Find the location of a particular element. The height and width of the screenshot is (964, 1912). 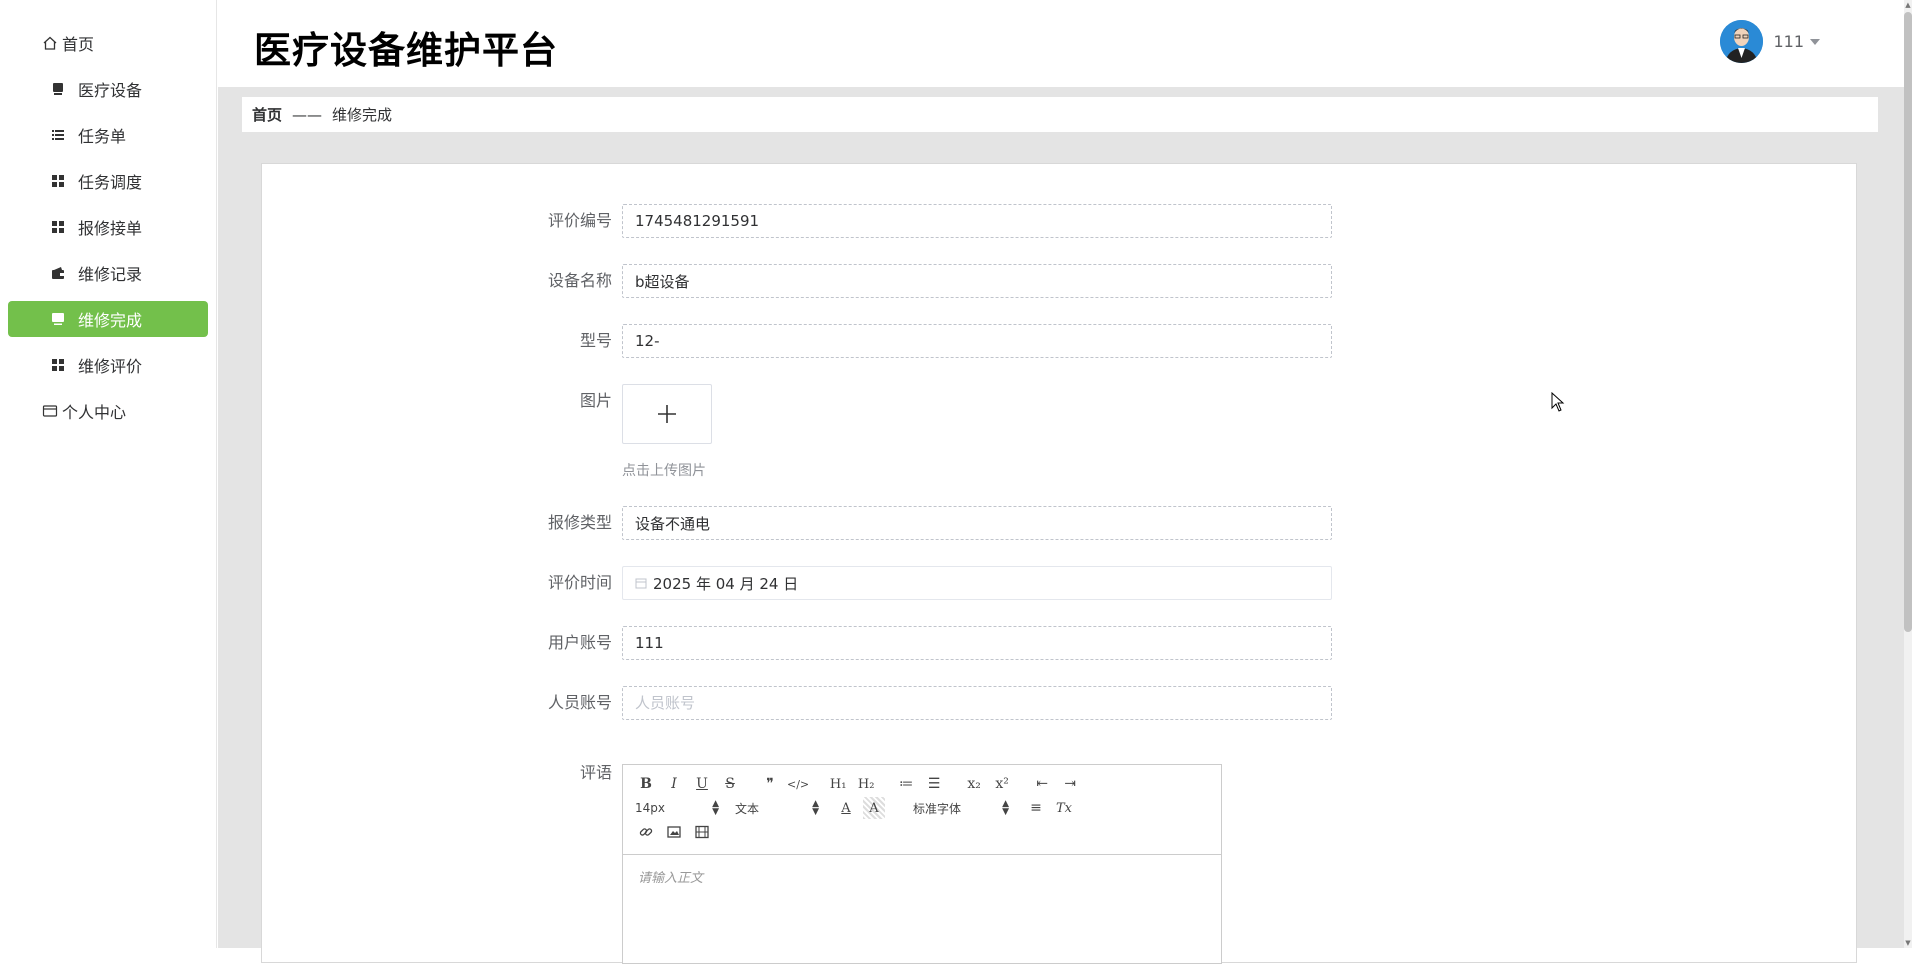

clean-format-button: Tx is located at coordinates (1064, 808).